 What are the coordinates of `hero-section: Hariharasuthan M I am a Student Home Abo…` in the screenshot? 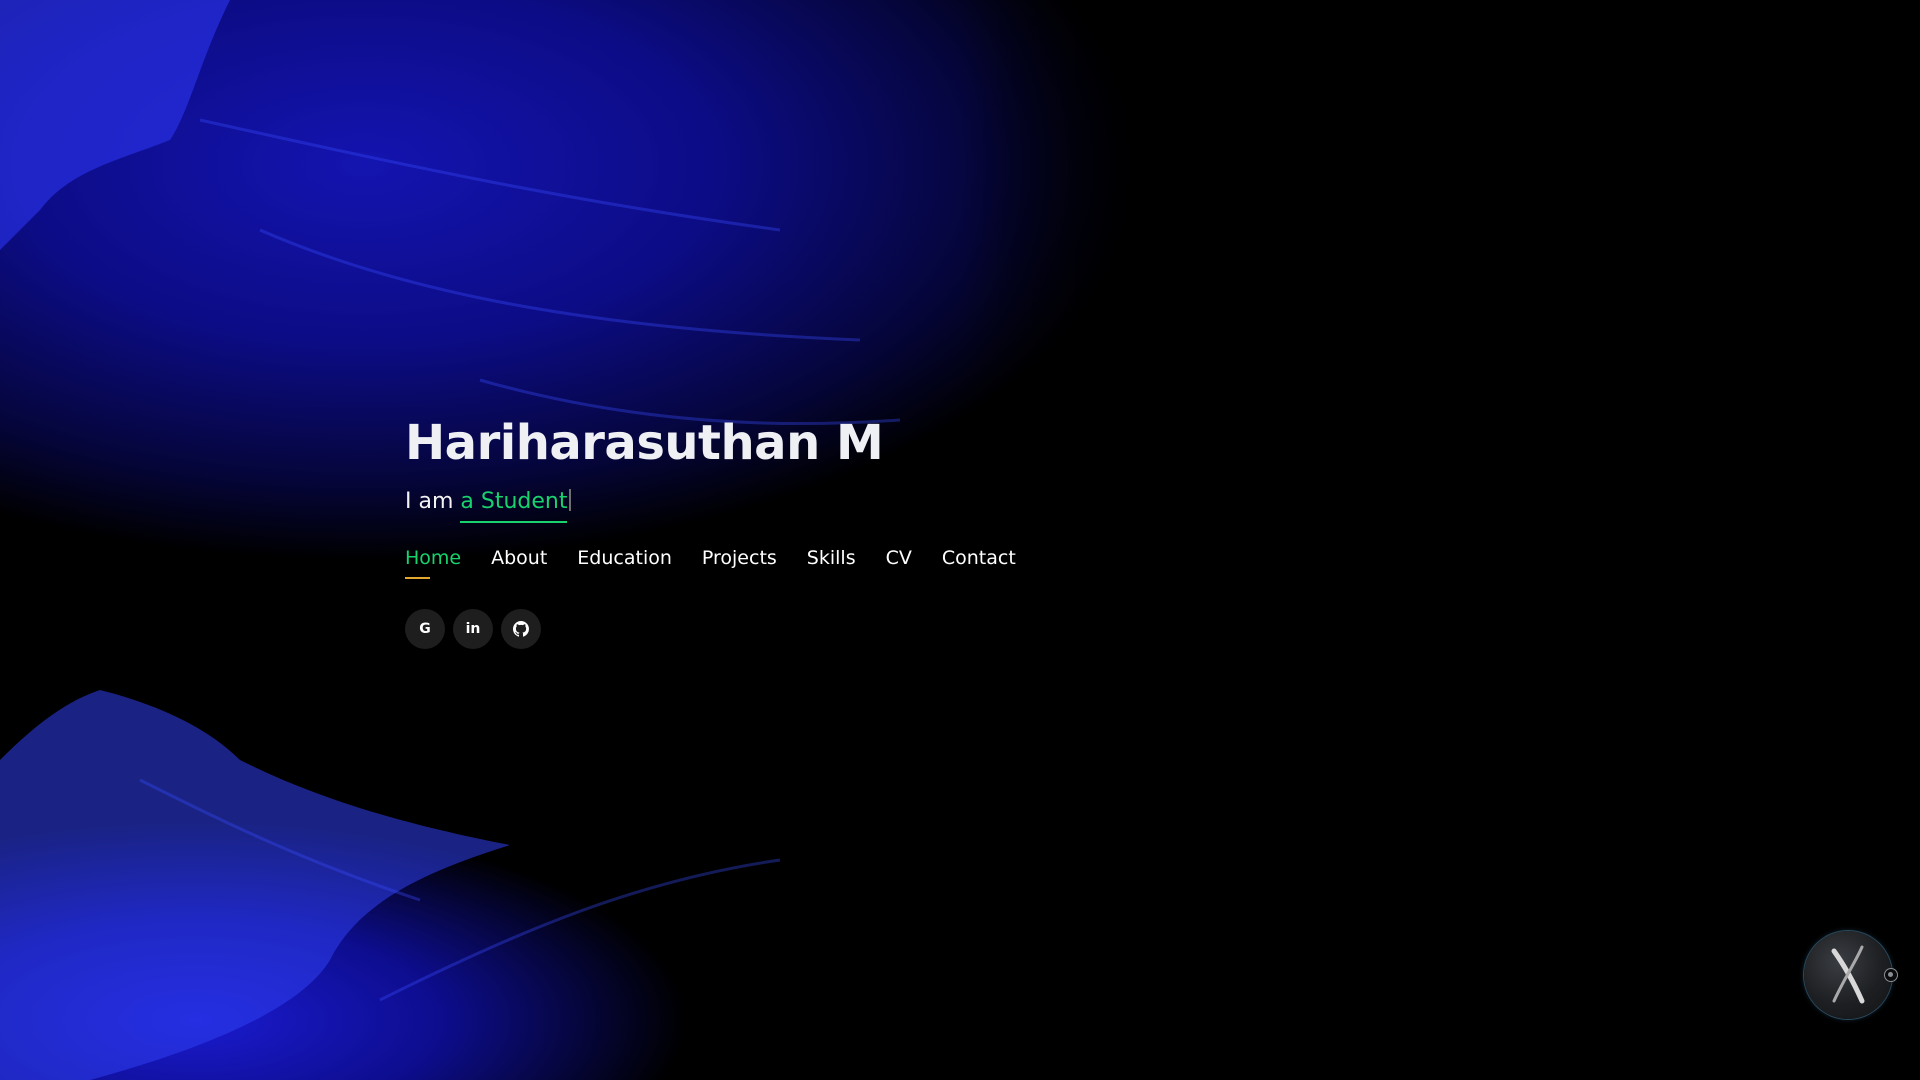 It's located at (905, 530).